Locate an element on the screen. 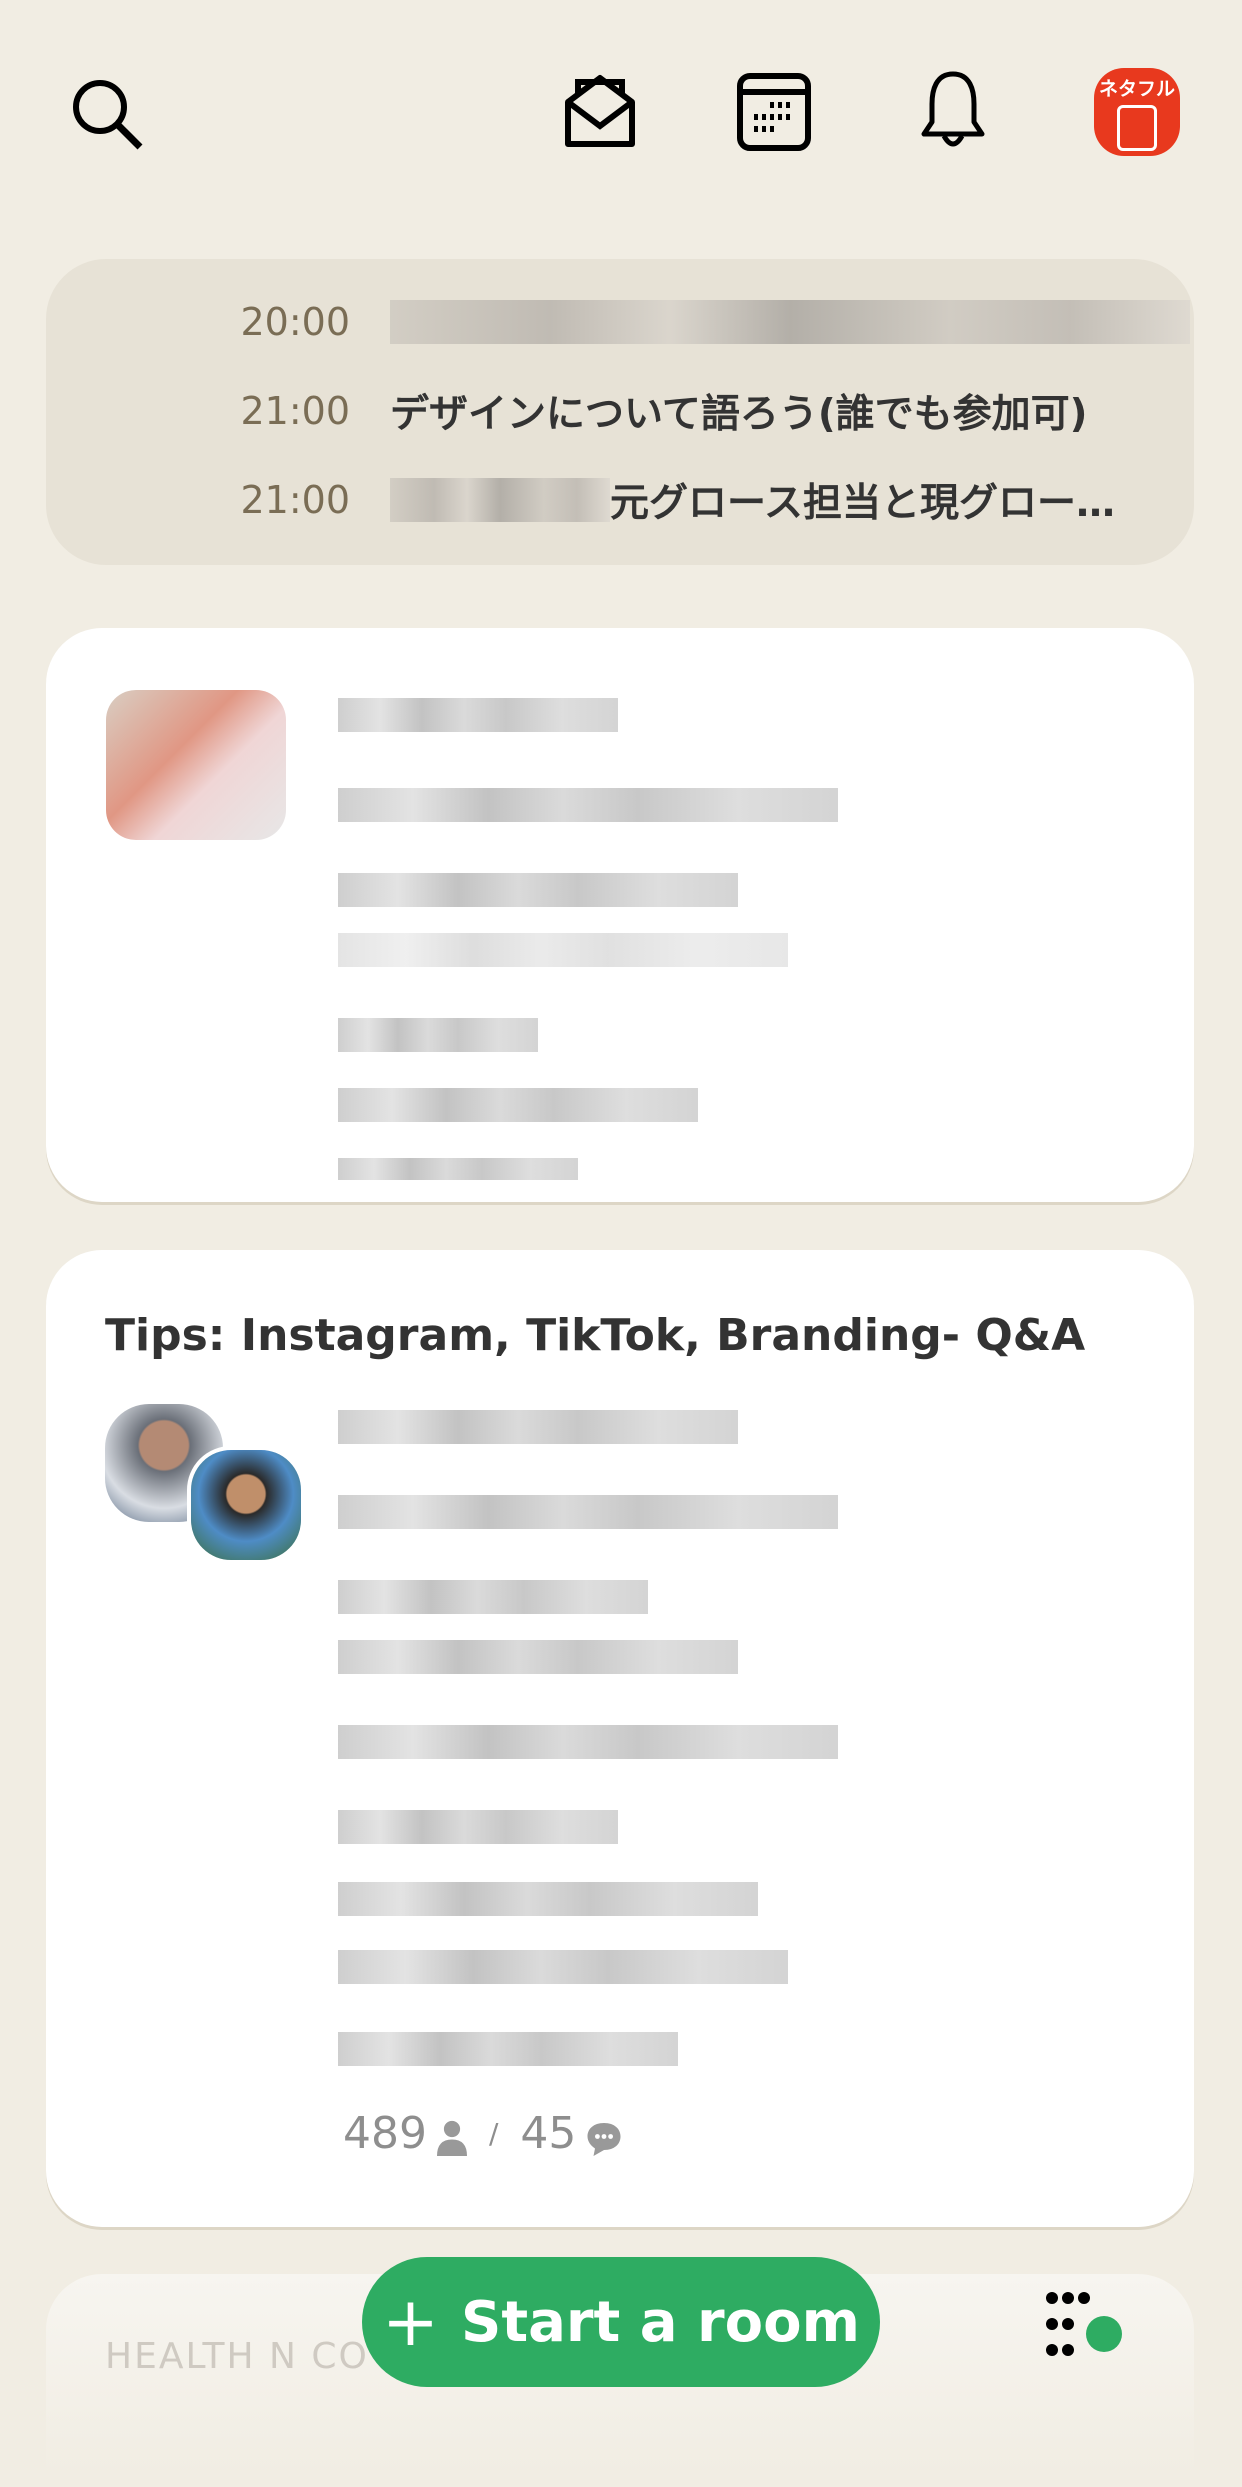  calendar-icon is located at coordinates (774, 112).